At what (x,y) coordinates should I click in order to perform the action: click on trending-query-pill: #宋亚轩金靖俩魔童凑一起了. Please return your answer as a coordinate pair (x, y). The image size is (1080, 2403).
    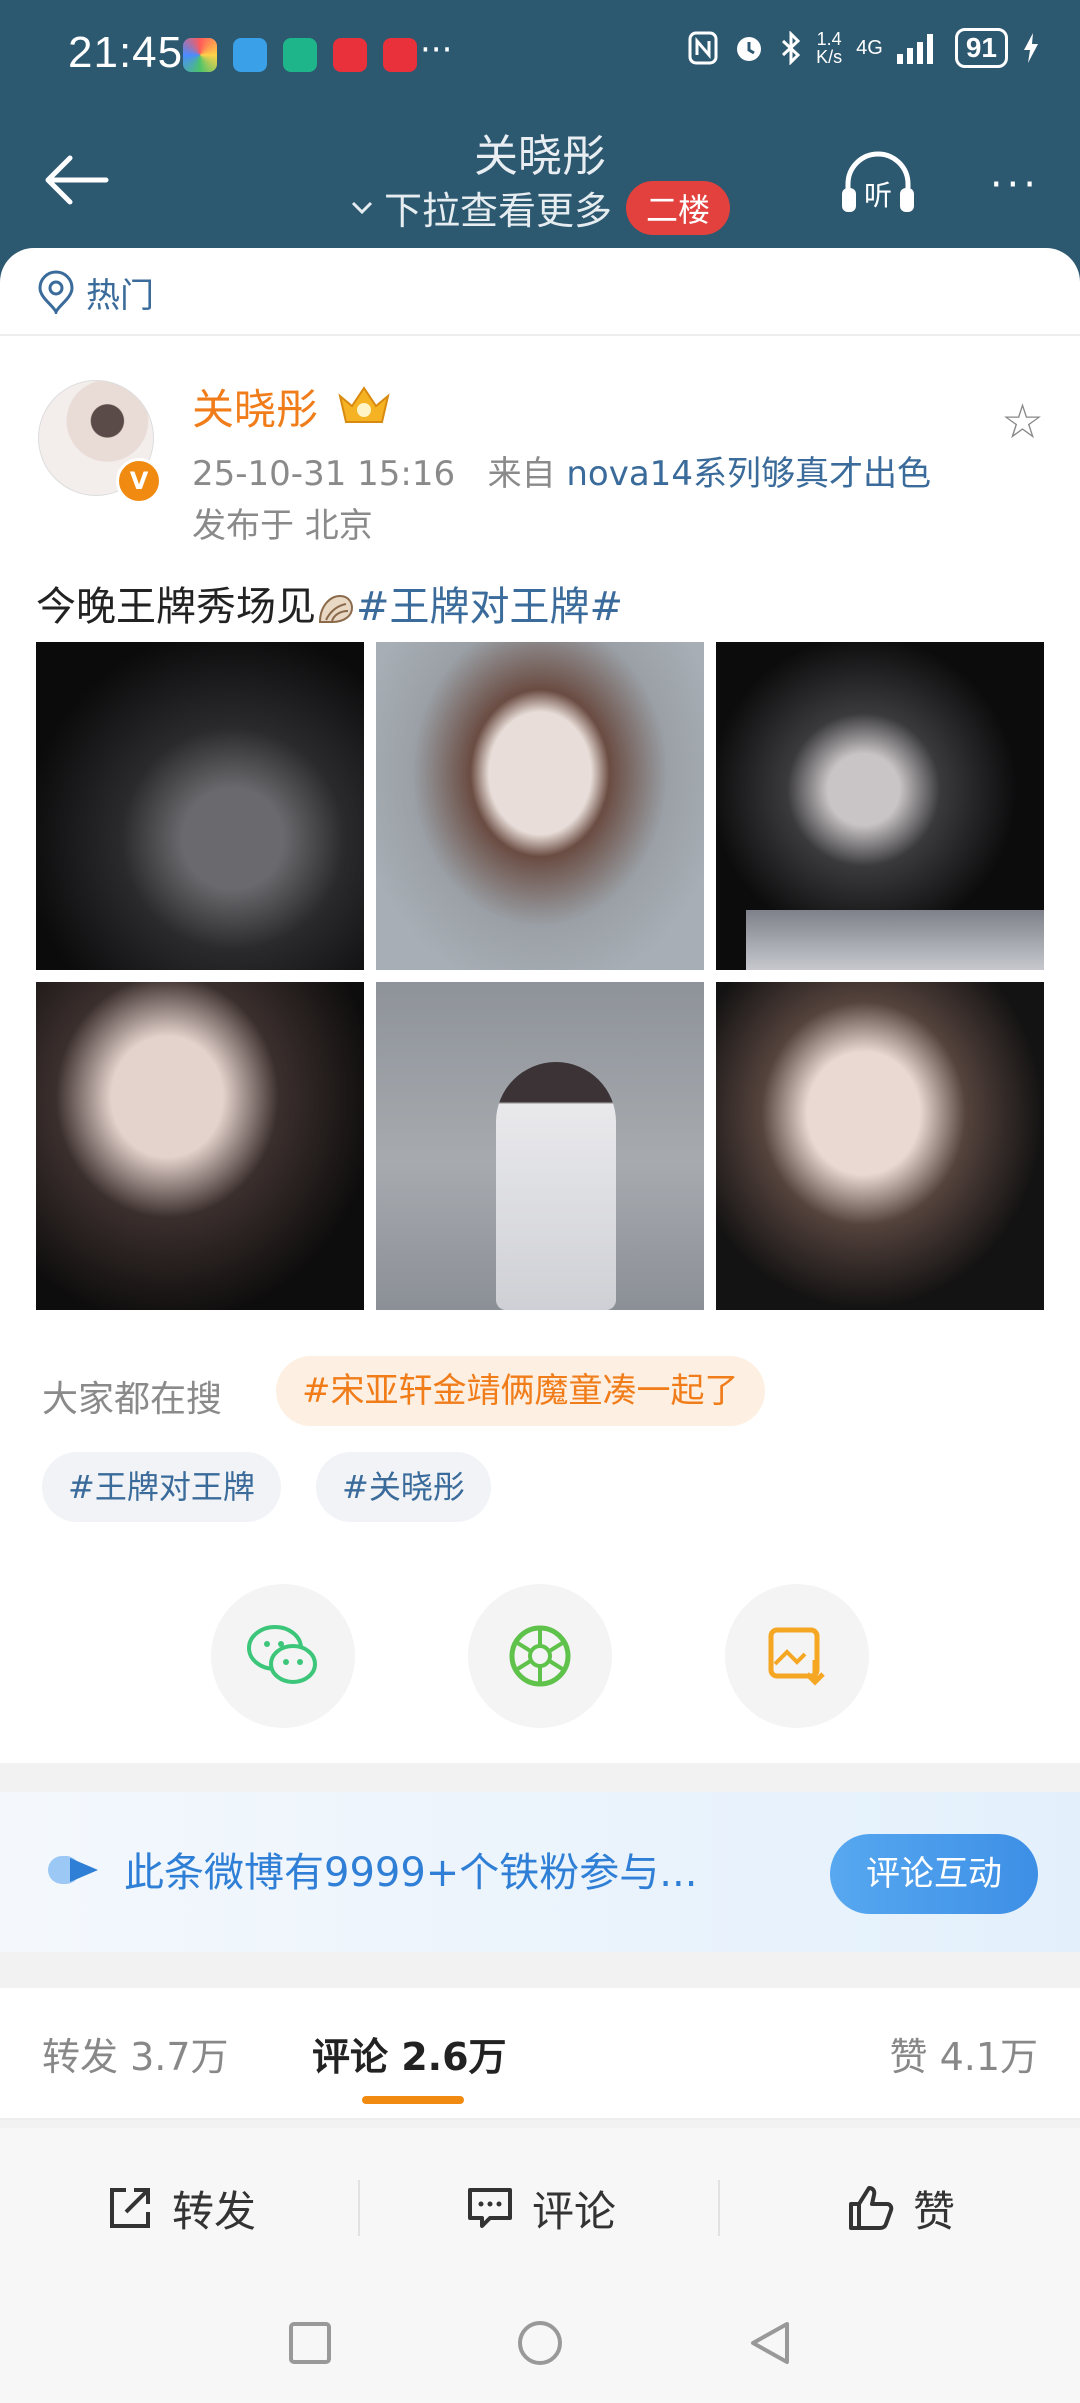
    Looking at the image, I should click on (520, 1391).